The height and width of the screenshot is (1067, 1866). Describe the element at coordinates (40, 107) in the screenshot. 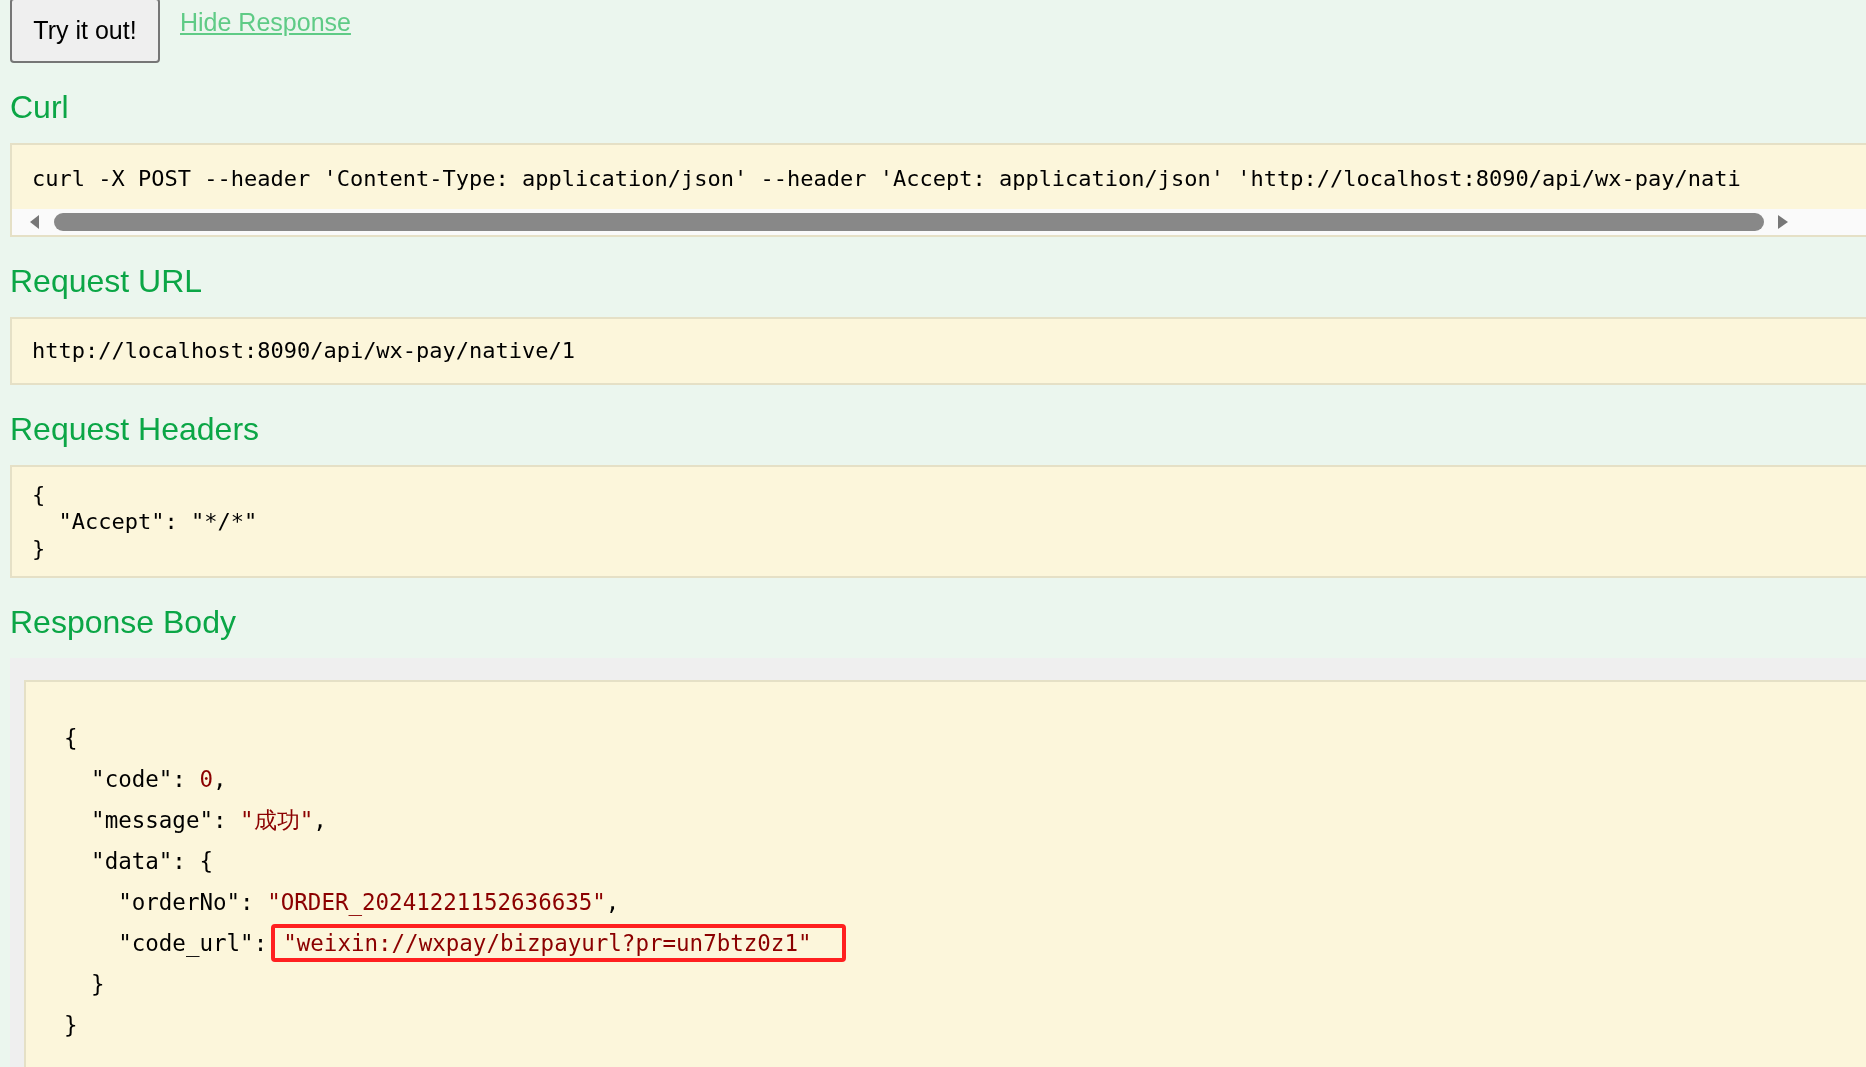

I see `section-heading: Curl` at that location.